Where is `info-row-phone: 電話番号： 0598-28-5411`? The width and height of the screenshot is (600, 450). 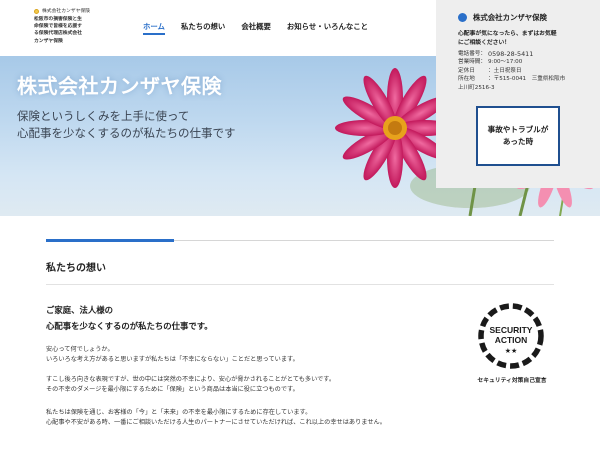
info-row-phone: 電話番号： 0598-28-5411 is located at coordinates (529, 54).